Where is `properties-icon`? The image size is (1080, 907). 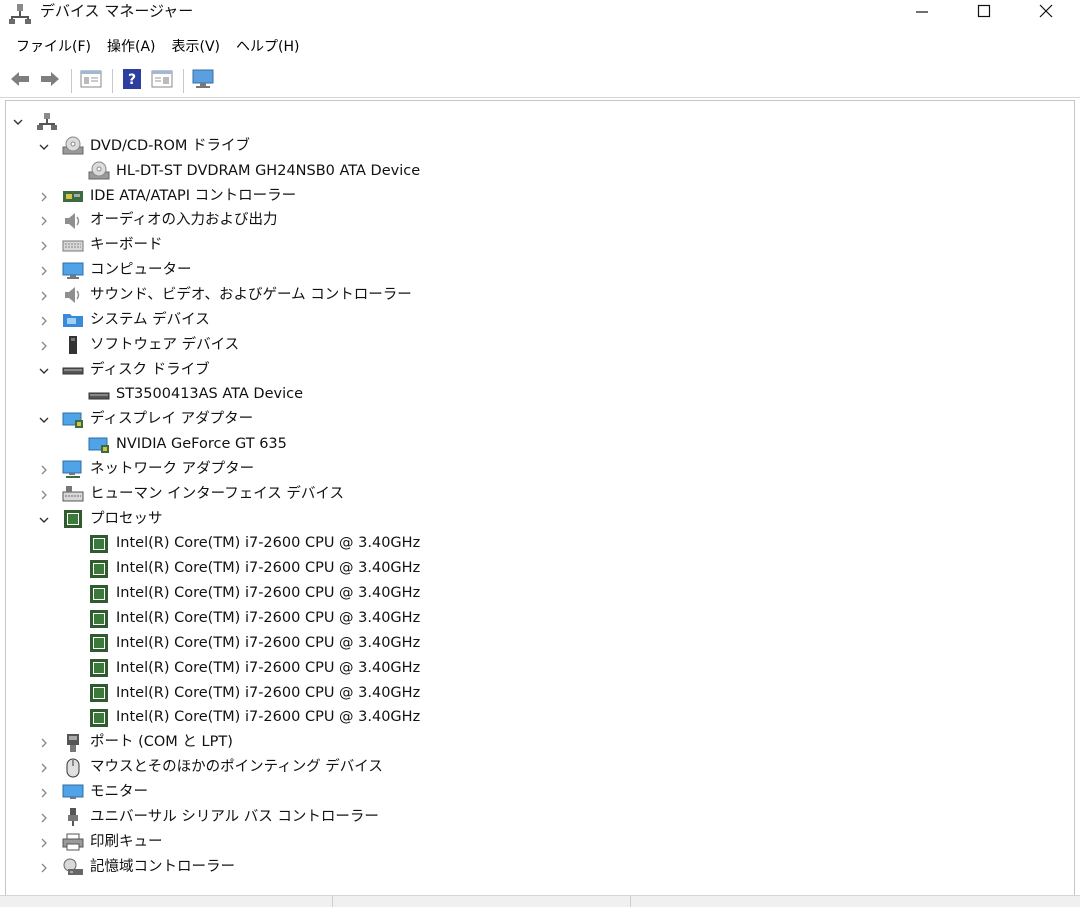 properties-icon is located at coordinates (91, 81).